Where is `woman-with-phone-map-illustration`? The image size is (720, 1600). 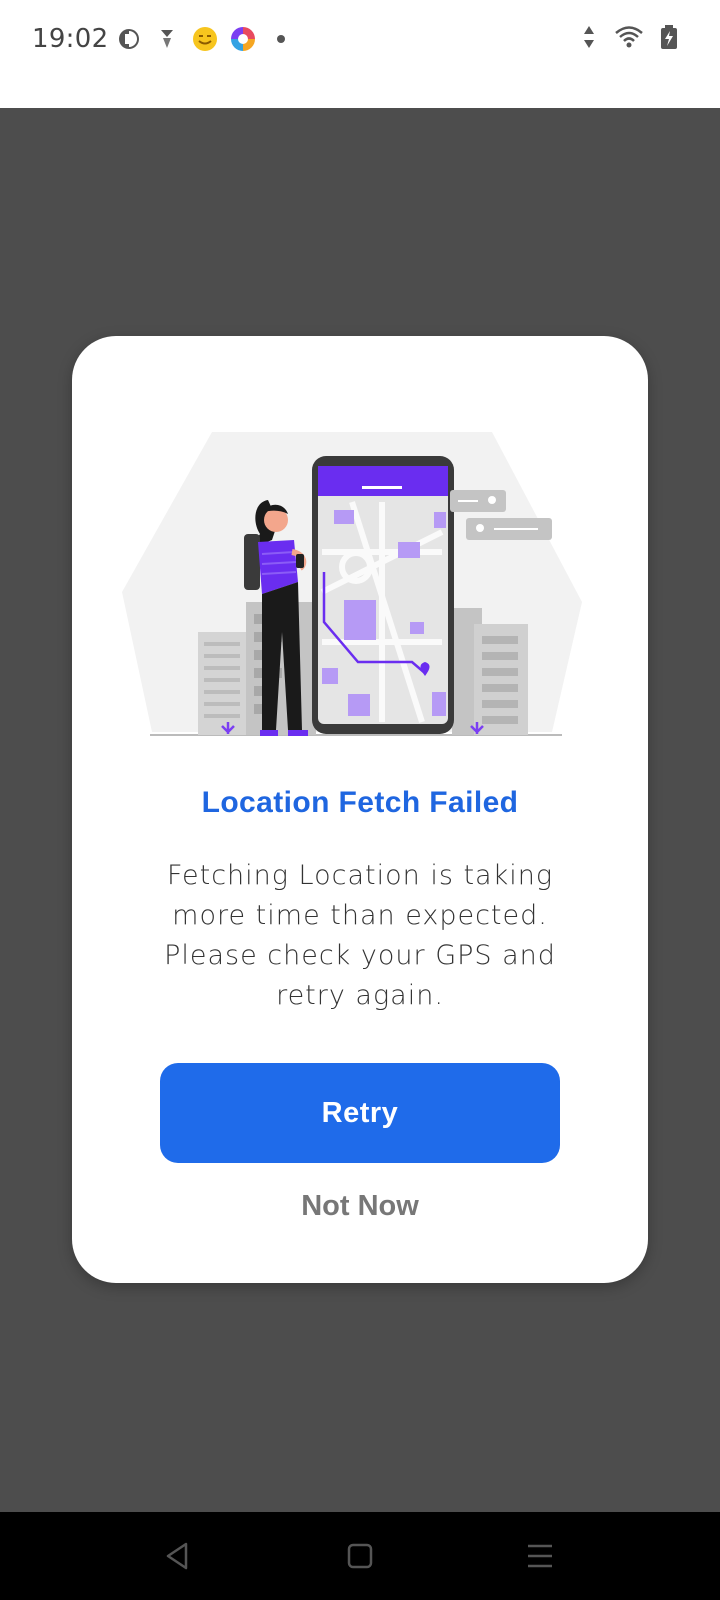
woman-with-phone-map-illustration is located at coordinates (360, 587).